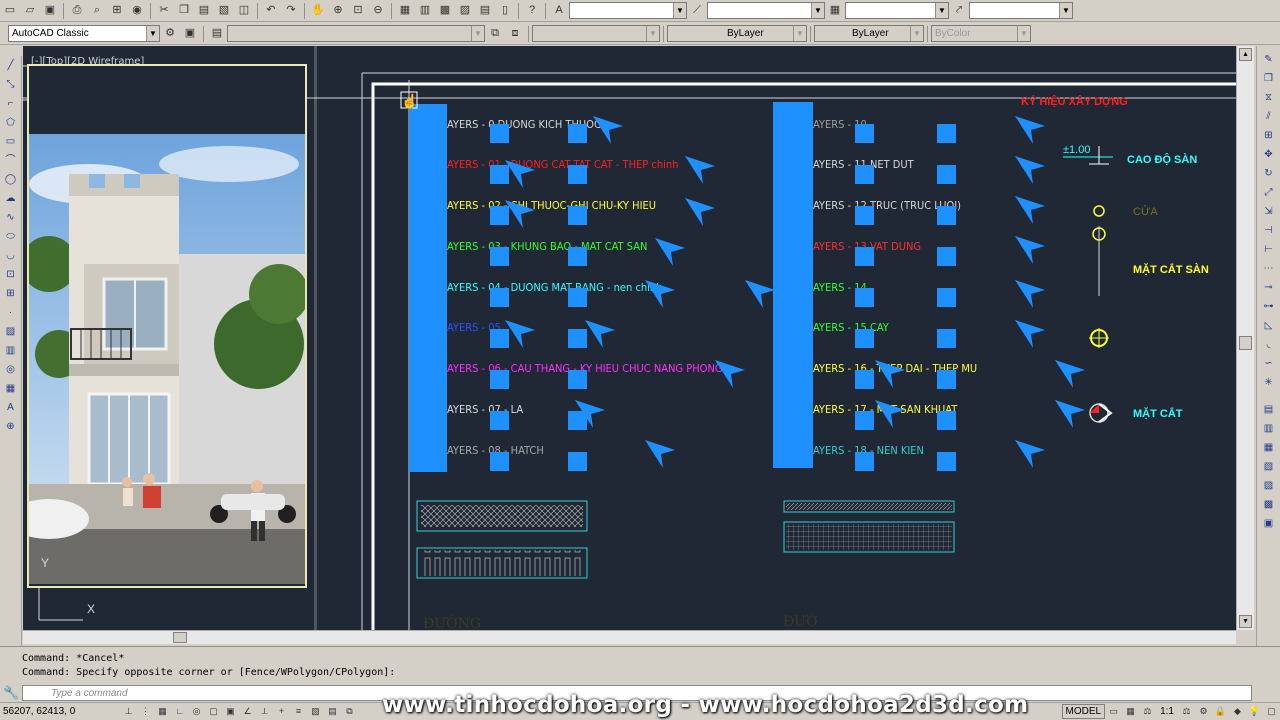 This screenshot has width=1280, height=720. I want to click on arc-icon: ⌒, so click(11, 160).